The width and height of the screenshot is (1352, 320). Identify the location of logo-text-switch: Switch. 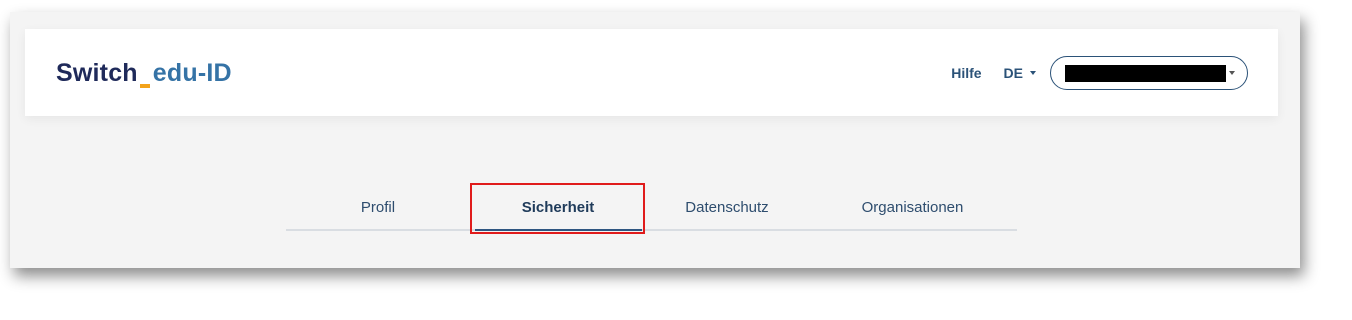
(97, 73).